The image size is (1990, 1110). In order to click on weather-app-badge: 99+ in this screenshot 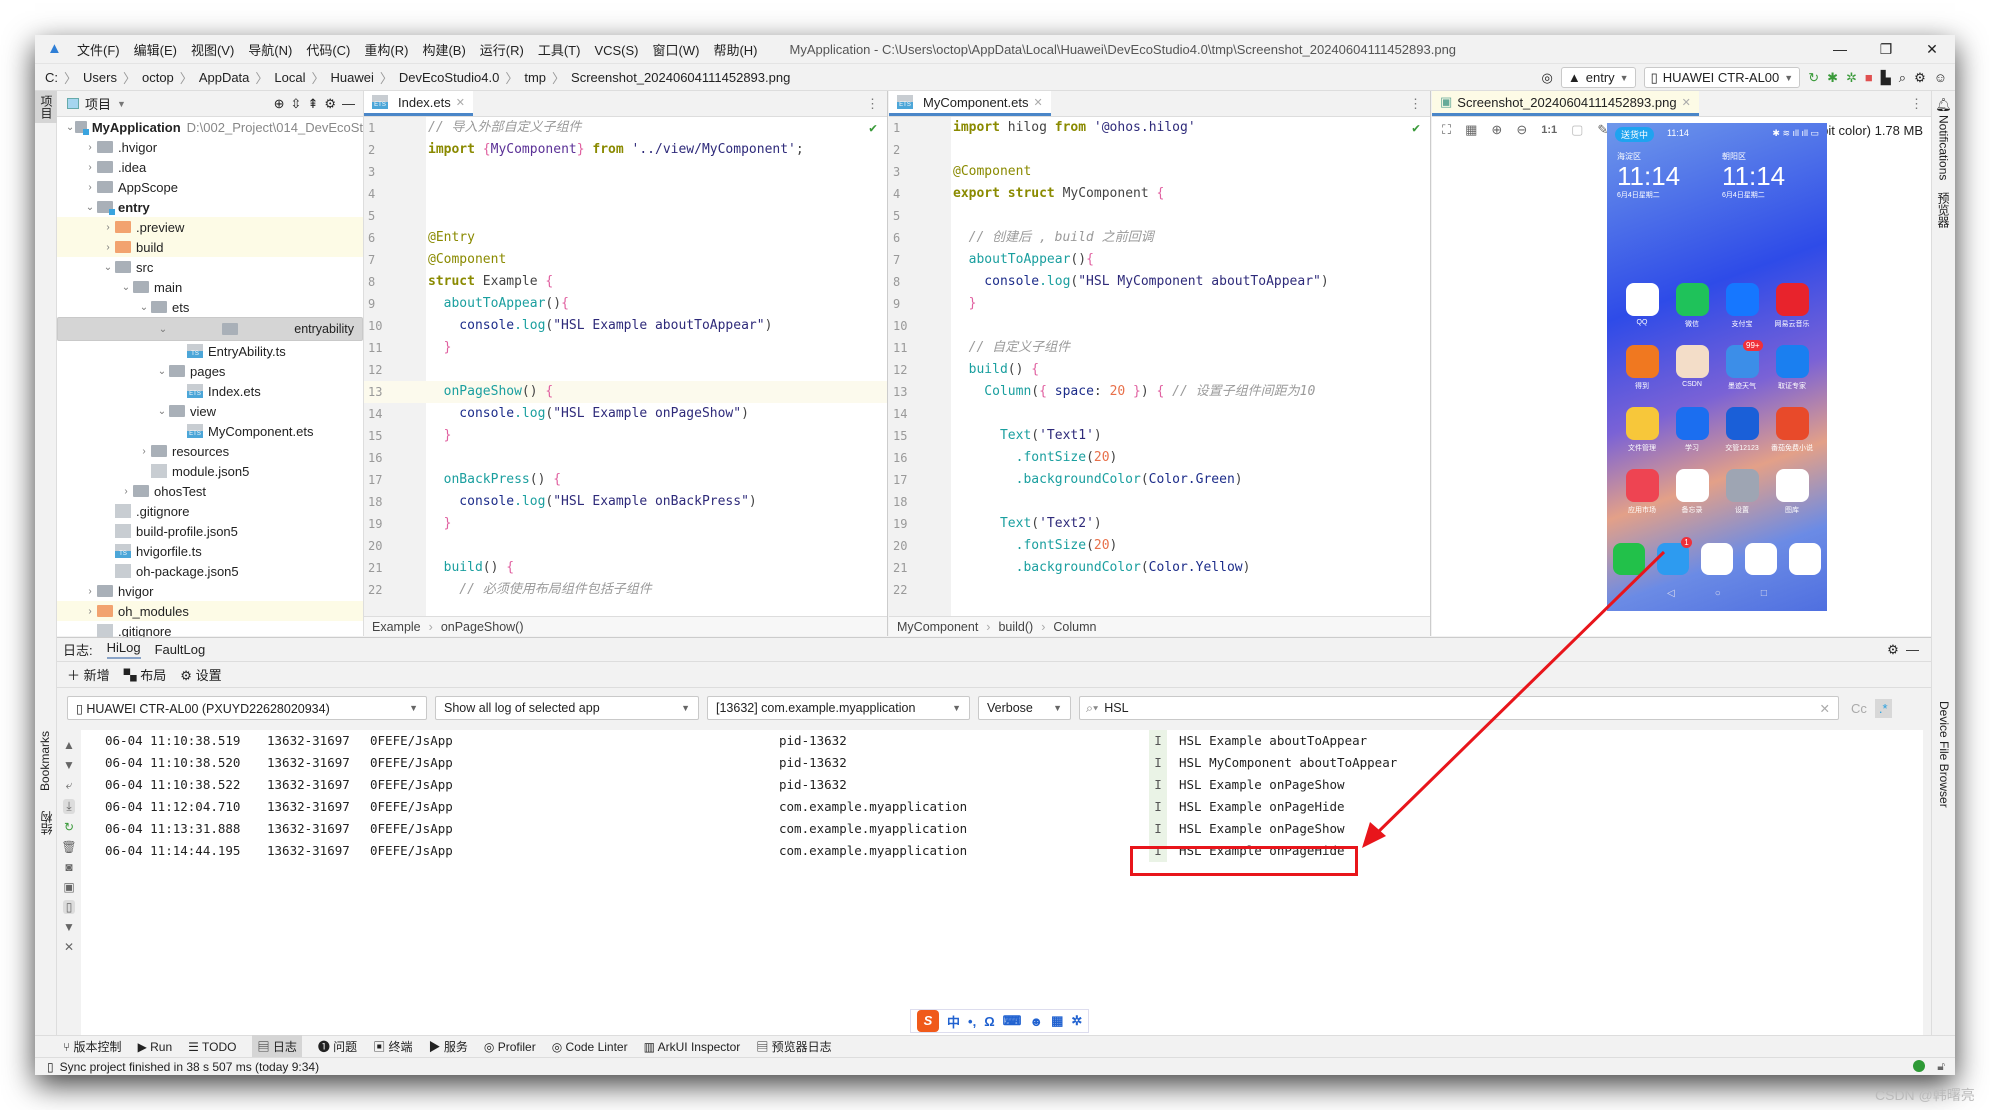, I will do `click(1753, 345)`.